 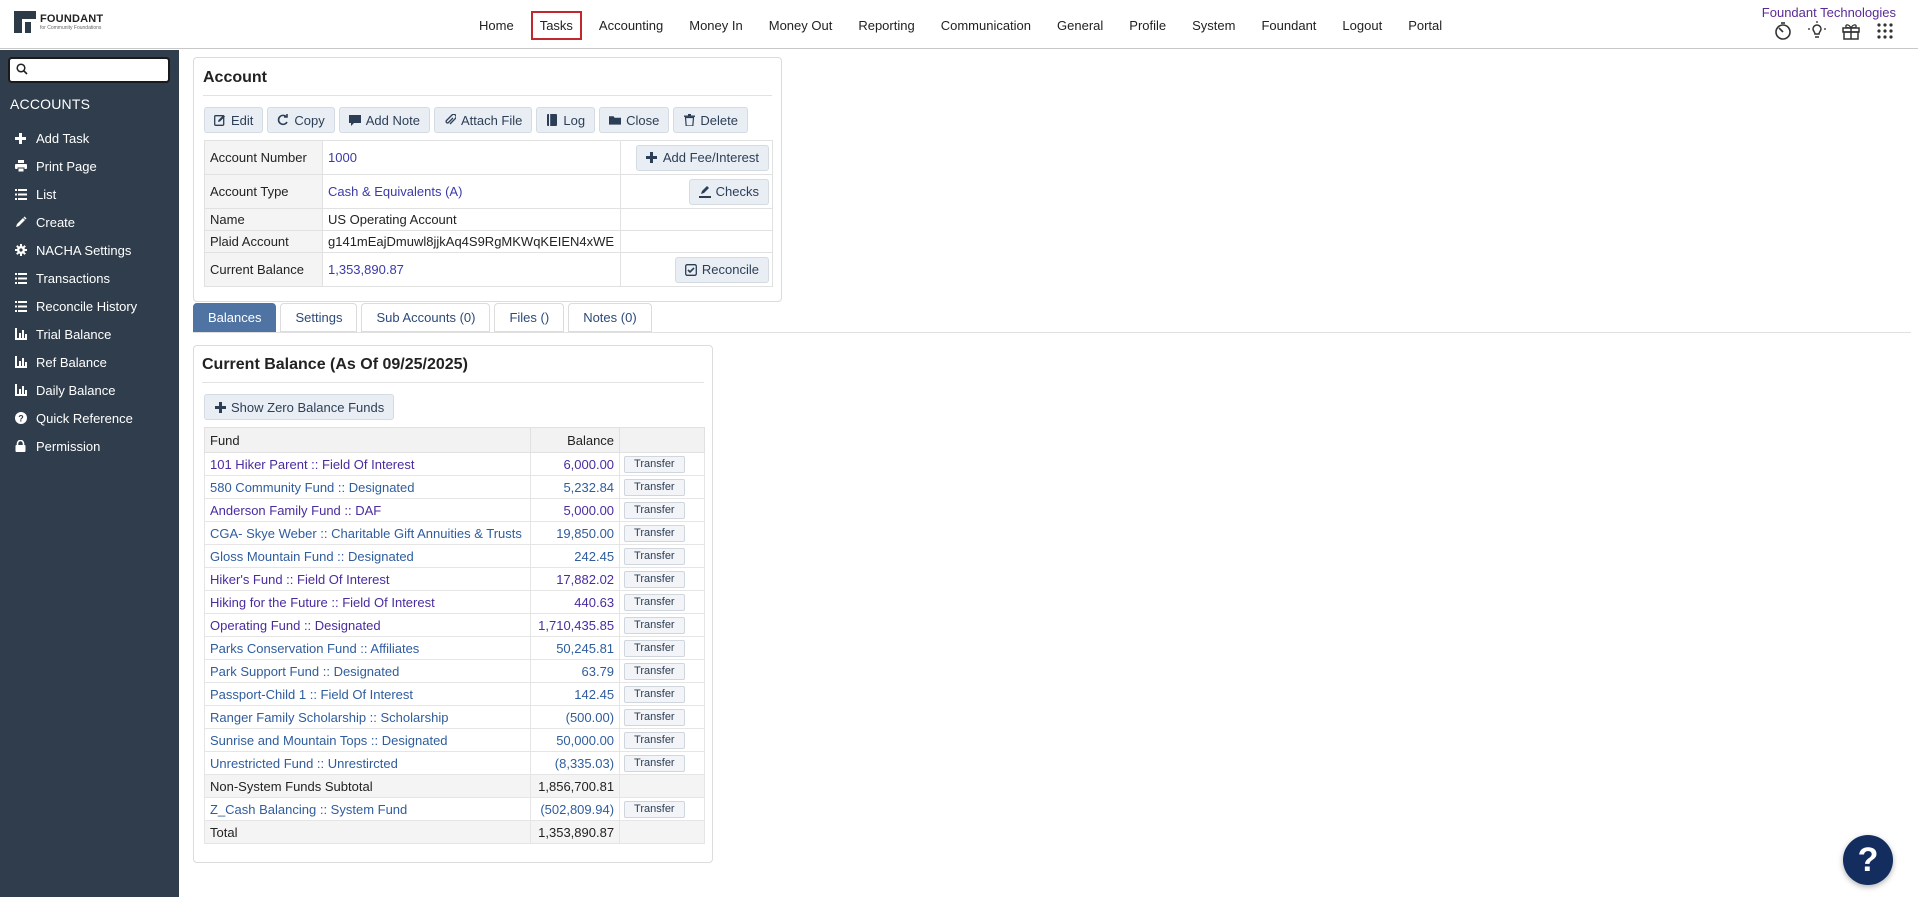 What do you see at coordinates (299, 407) in the screenshot?
I see `show-zero-balance-funds-button: Show Zero Balance Funds` at bounding box center [299, 407].